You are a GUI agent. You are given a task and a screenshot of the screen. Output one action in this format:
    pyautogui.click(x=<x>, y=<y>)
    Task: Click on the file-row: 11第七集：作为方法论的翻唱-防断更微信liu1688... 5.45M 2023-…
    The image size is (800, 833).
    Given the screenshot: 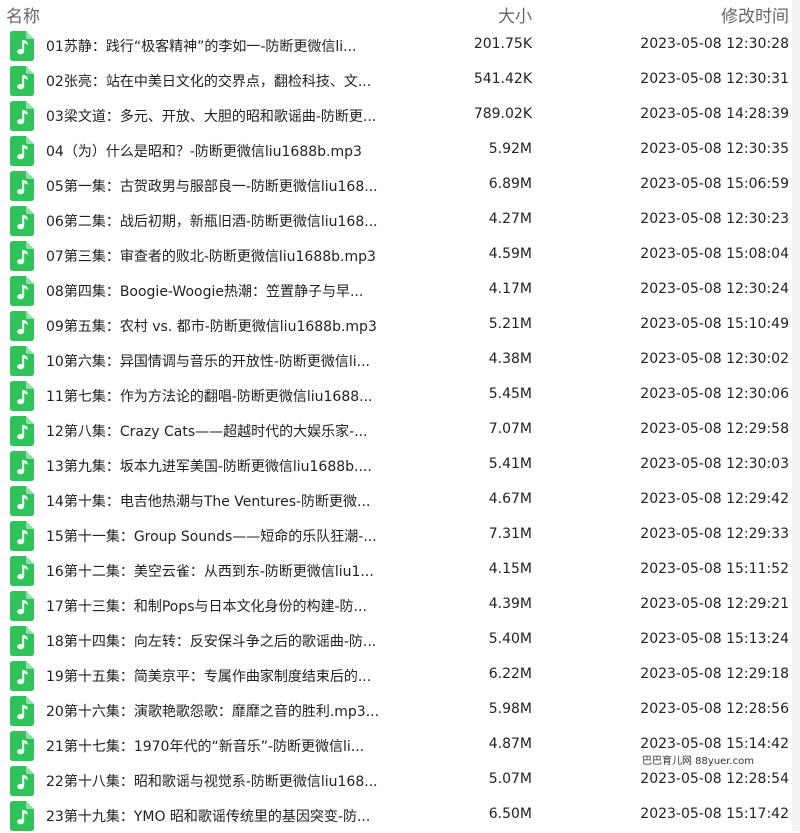 What is the action you would take?
    pyautogui.click(x=400, y=395)
    